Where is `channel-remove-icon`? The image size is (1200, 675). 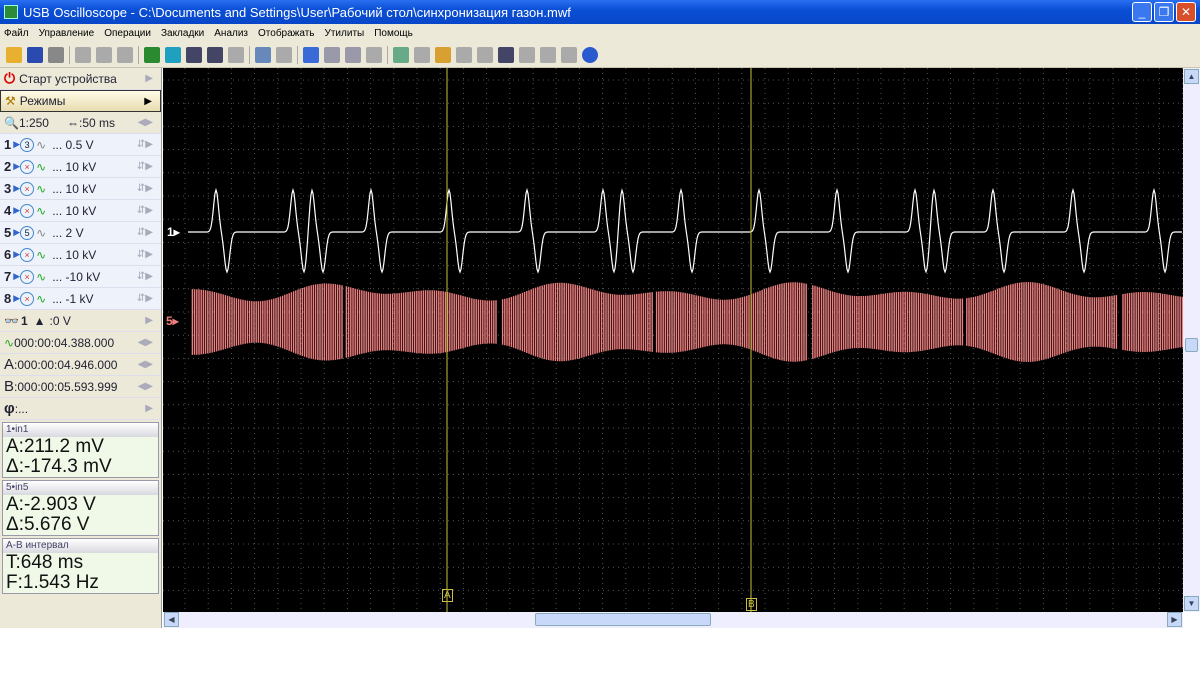
channel-remove-icon is located at coordinates (215, 54).